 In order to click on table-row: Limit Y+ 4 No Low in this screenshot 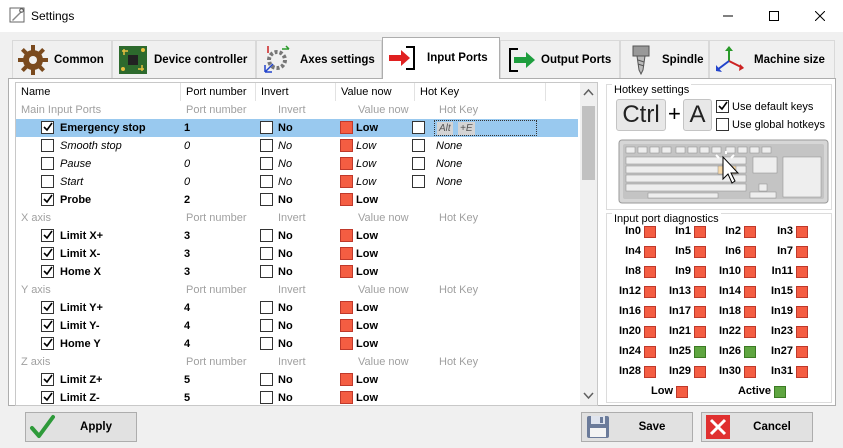, I will do `click(297, 308)`.